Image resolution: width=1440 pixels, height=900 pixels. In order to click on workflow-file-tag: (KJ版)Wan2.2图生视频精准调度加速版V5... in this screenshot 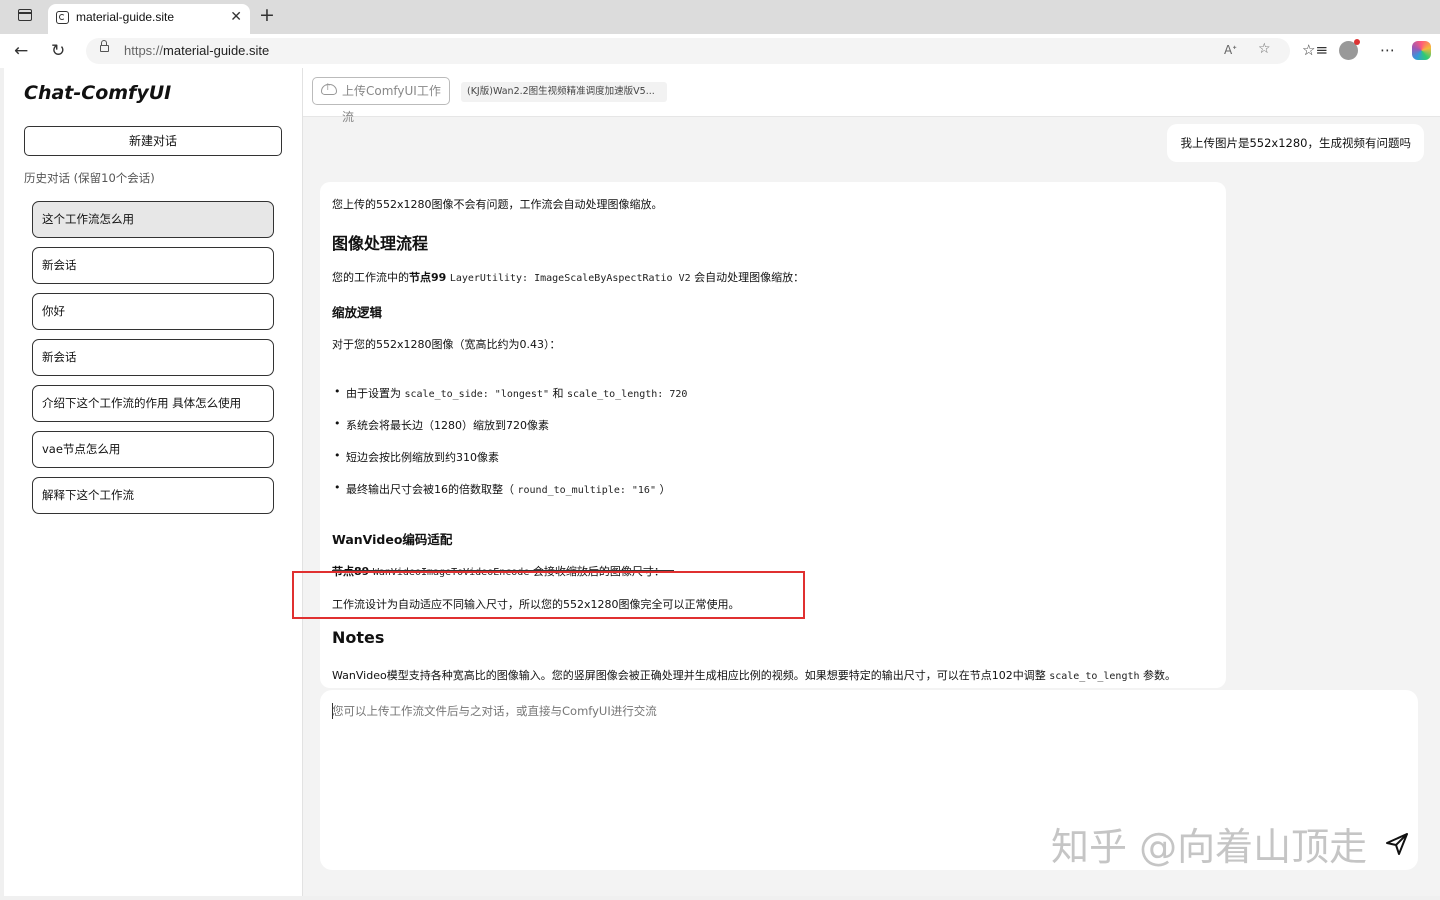, I will do `click(564, 92)`.